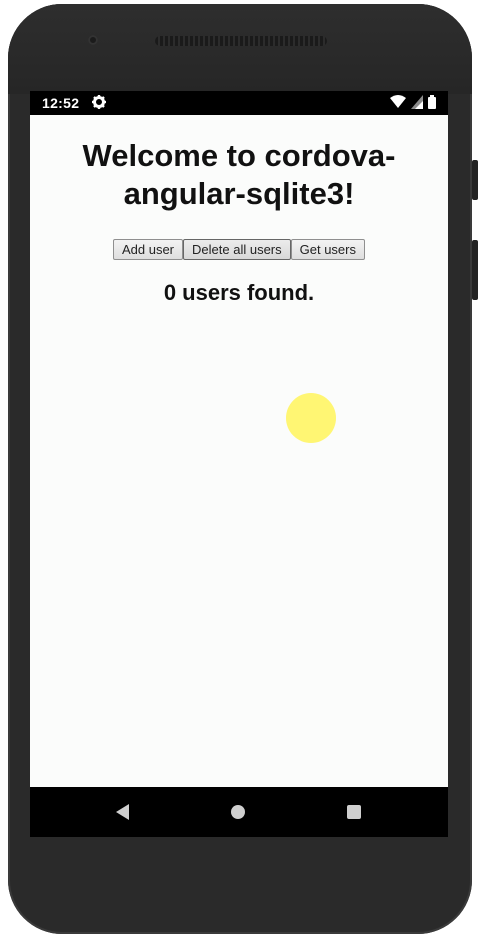  I want to click on gear-icon, so click(99, 102).